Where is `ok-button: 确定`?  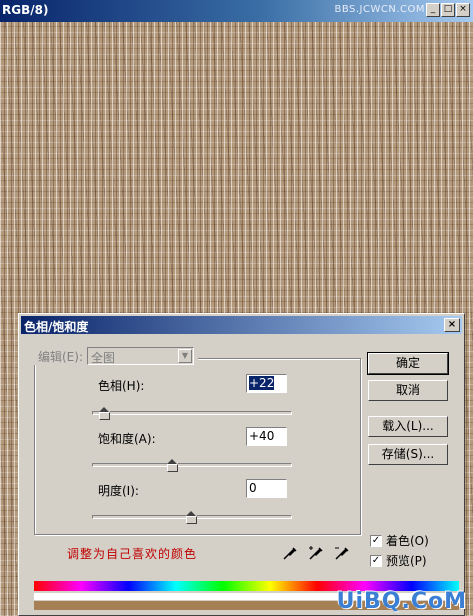 ok-button: 确定 is located at coordinates (408, 363).